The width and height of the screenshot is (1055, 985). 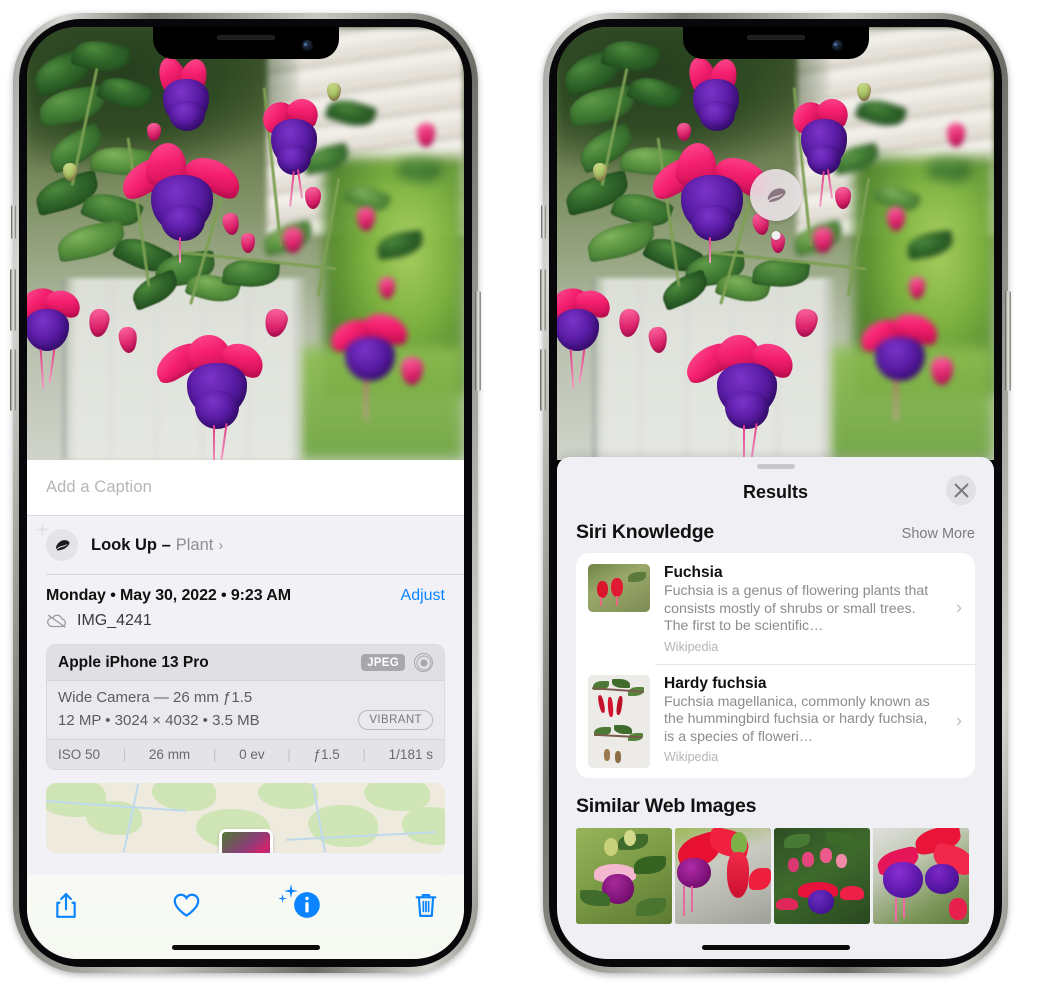 I want to click on exif-exposure-bias: 0 ev, so click(x=252, y=754).